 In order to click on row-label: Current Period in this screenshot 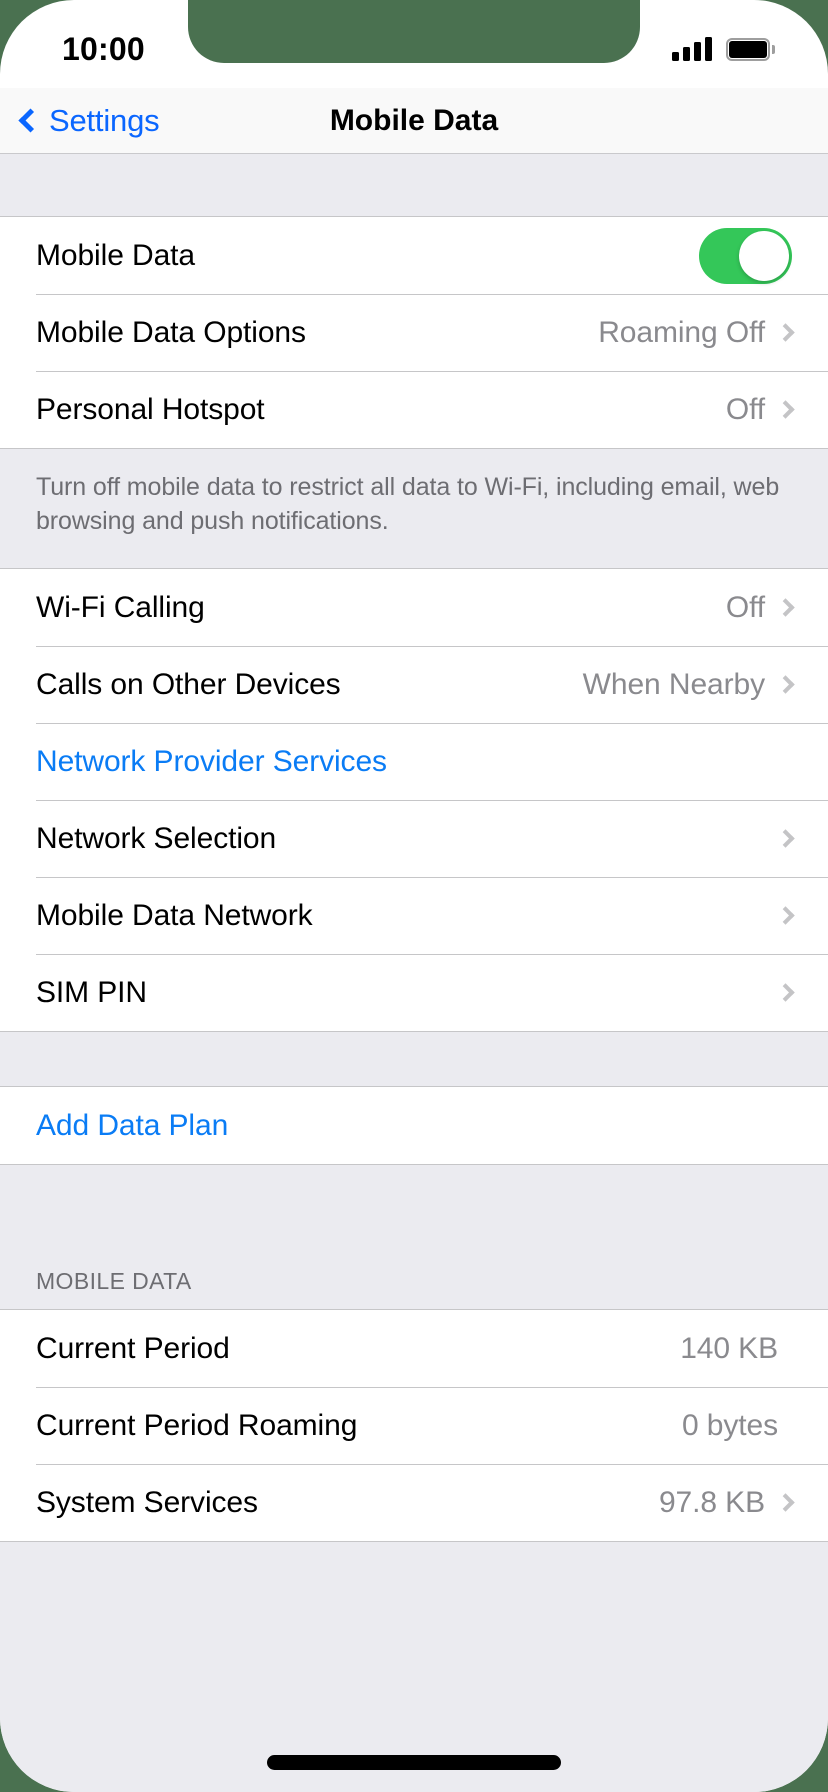, I will do `click(133, 1348)`.